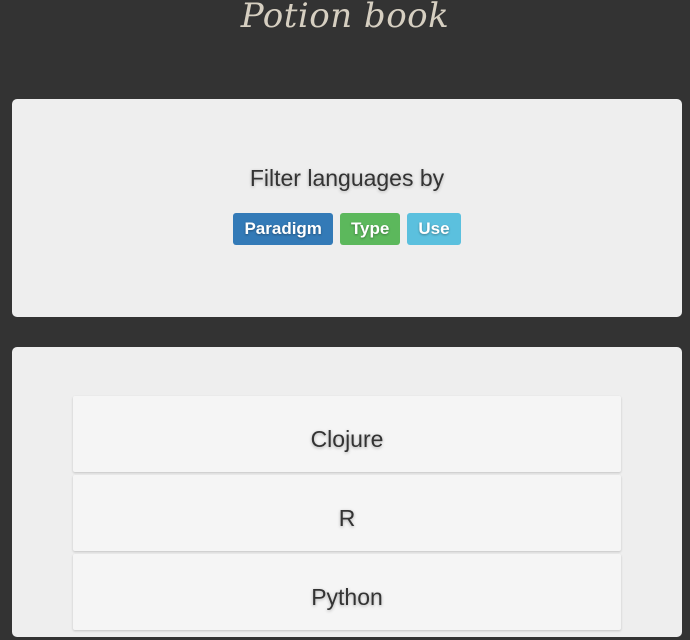 This screenshot has height=640, width=690. What do you see at coordinates (345, 18) in the screenshot?
I see `app-title: Potion book` at bounding box center [345, 18].